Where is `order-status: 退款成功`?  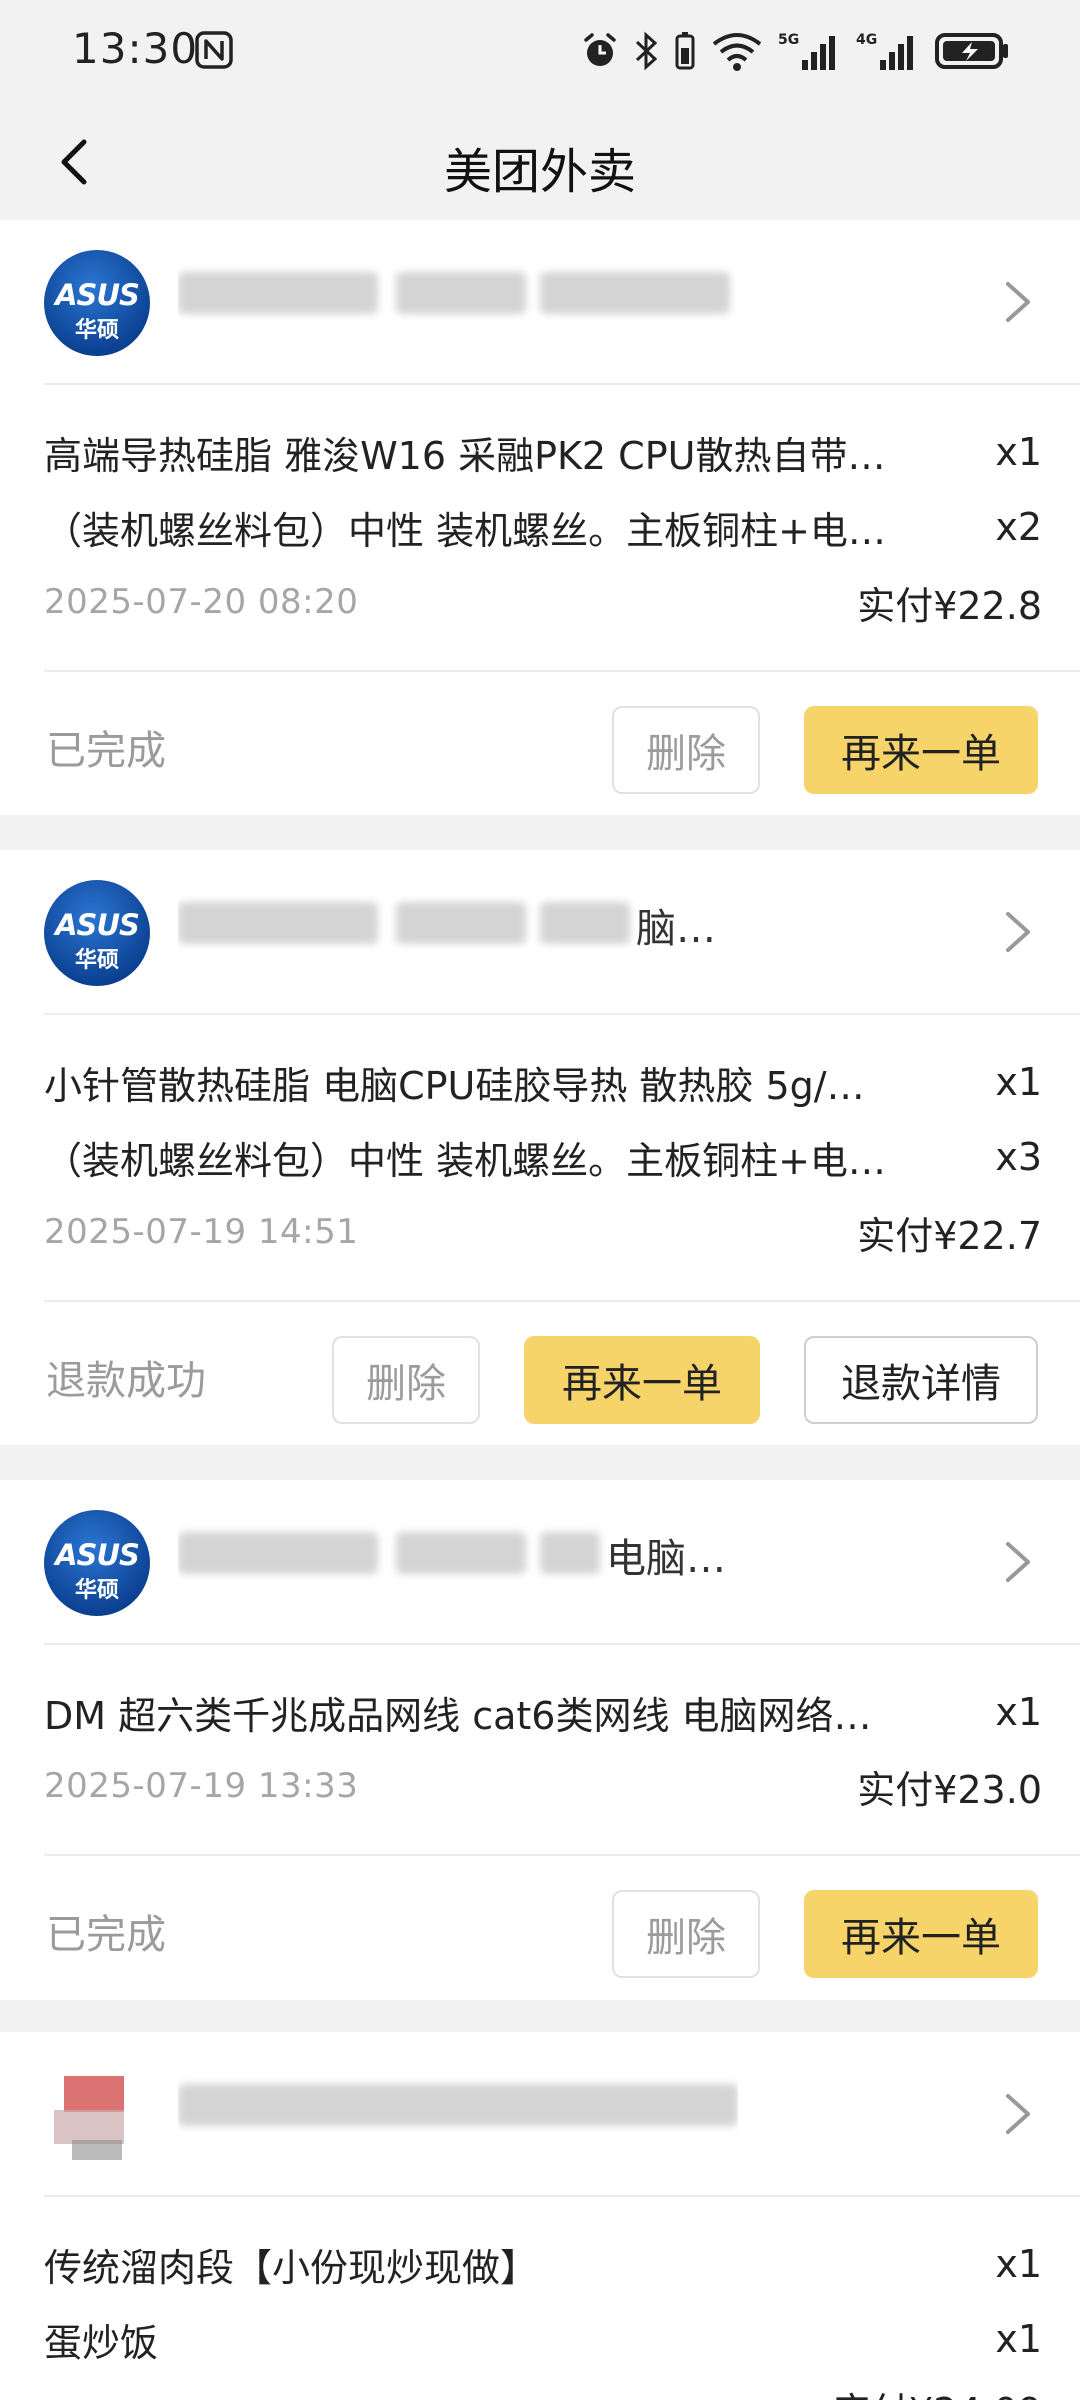
order-status: 退款成功 is located at coordinates (126, 1381).